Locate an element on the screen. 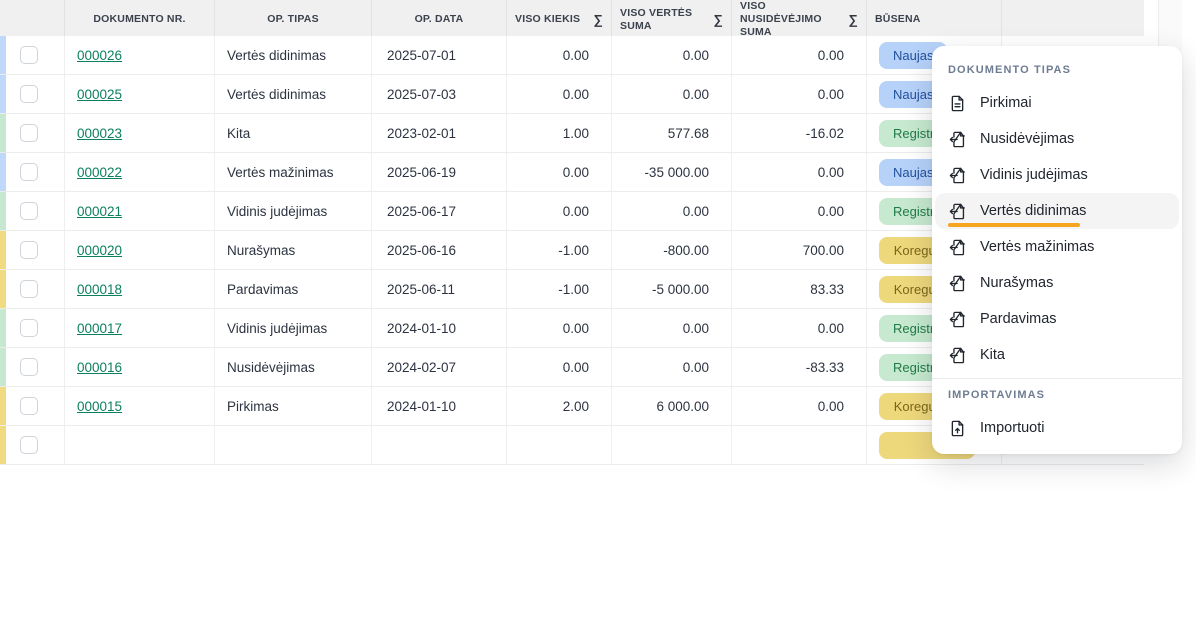 This screenshot has width=1196, height=636. op-date-cell: 2024-01-10 is located at coordinates (439, 406).